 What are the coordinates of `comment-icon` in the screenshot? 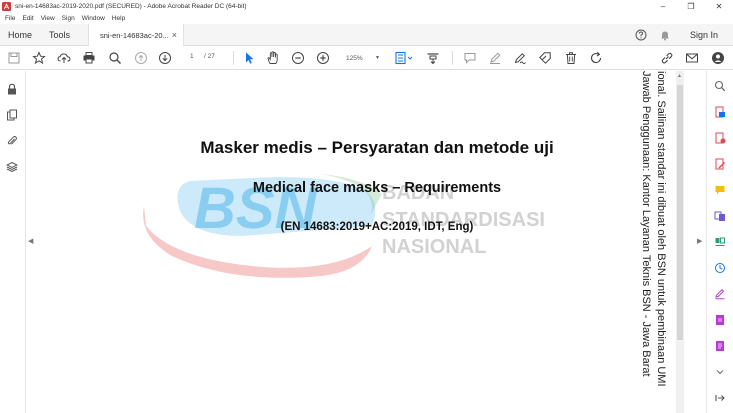 It's located at (470, 58).